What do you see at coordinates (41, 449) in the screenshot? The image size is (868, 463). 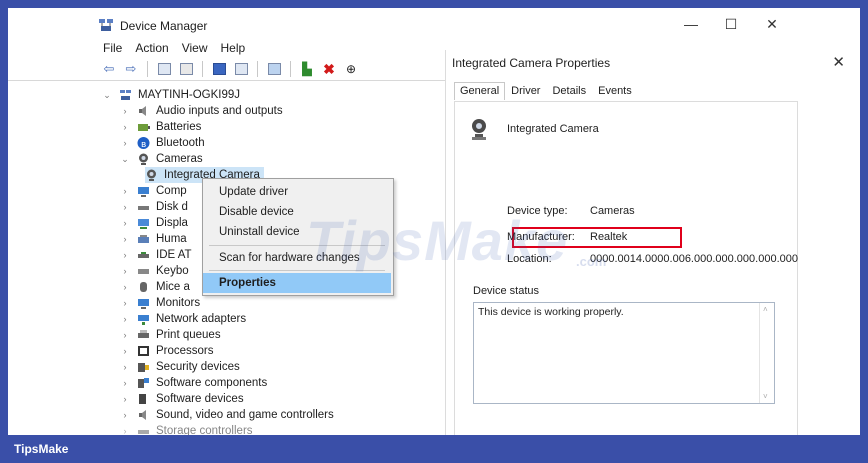 I see `footer-brand: TipsMake` at bounding box center [41, 449].